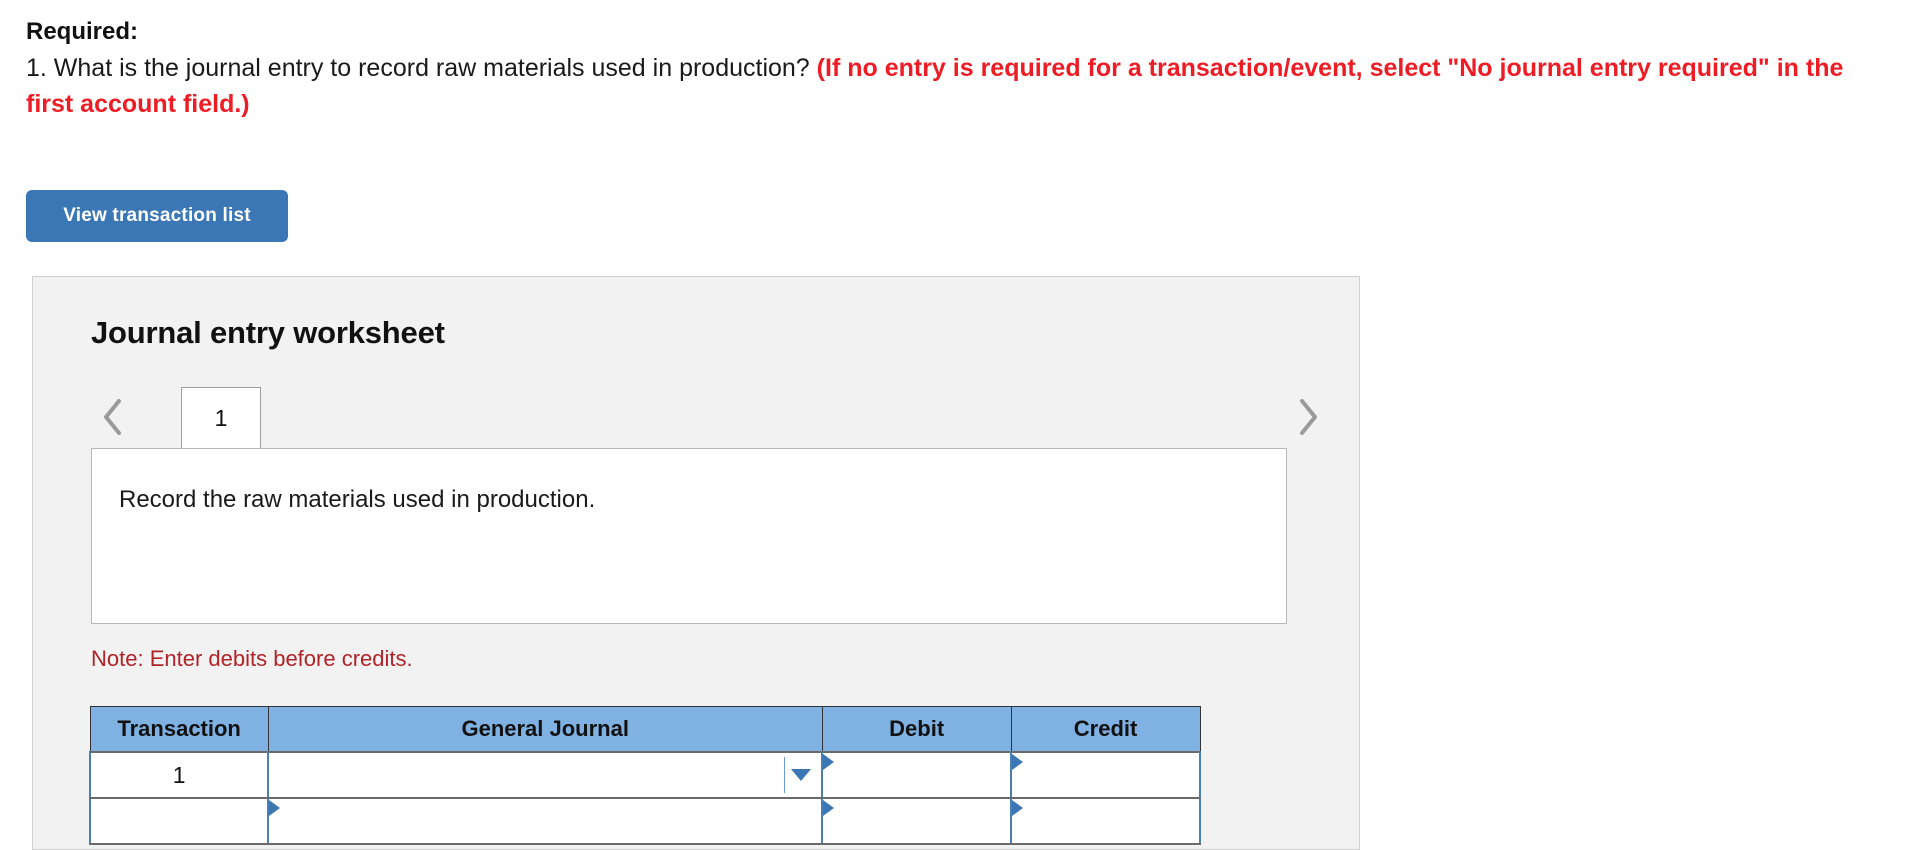 Image resolution: width=1932 pixels, height=850 pixels. I want to click on table-row, so click(644, 821).